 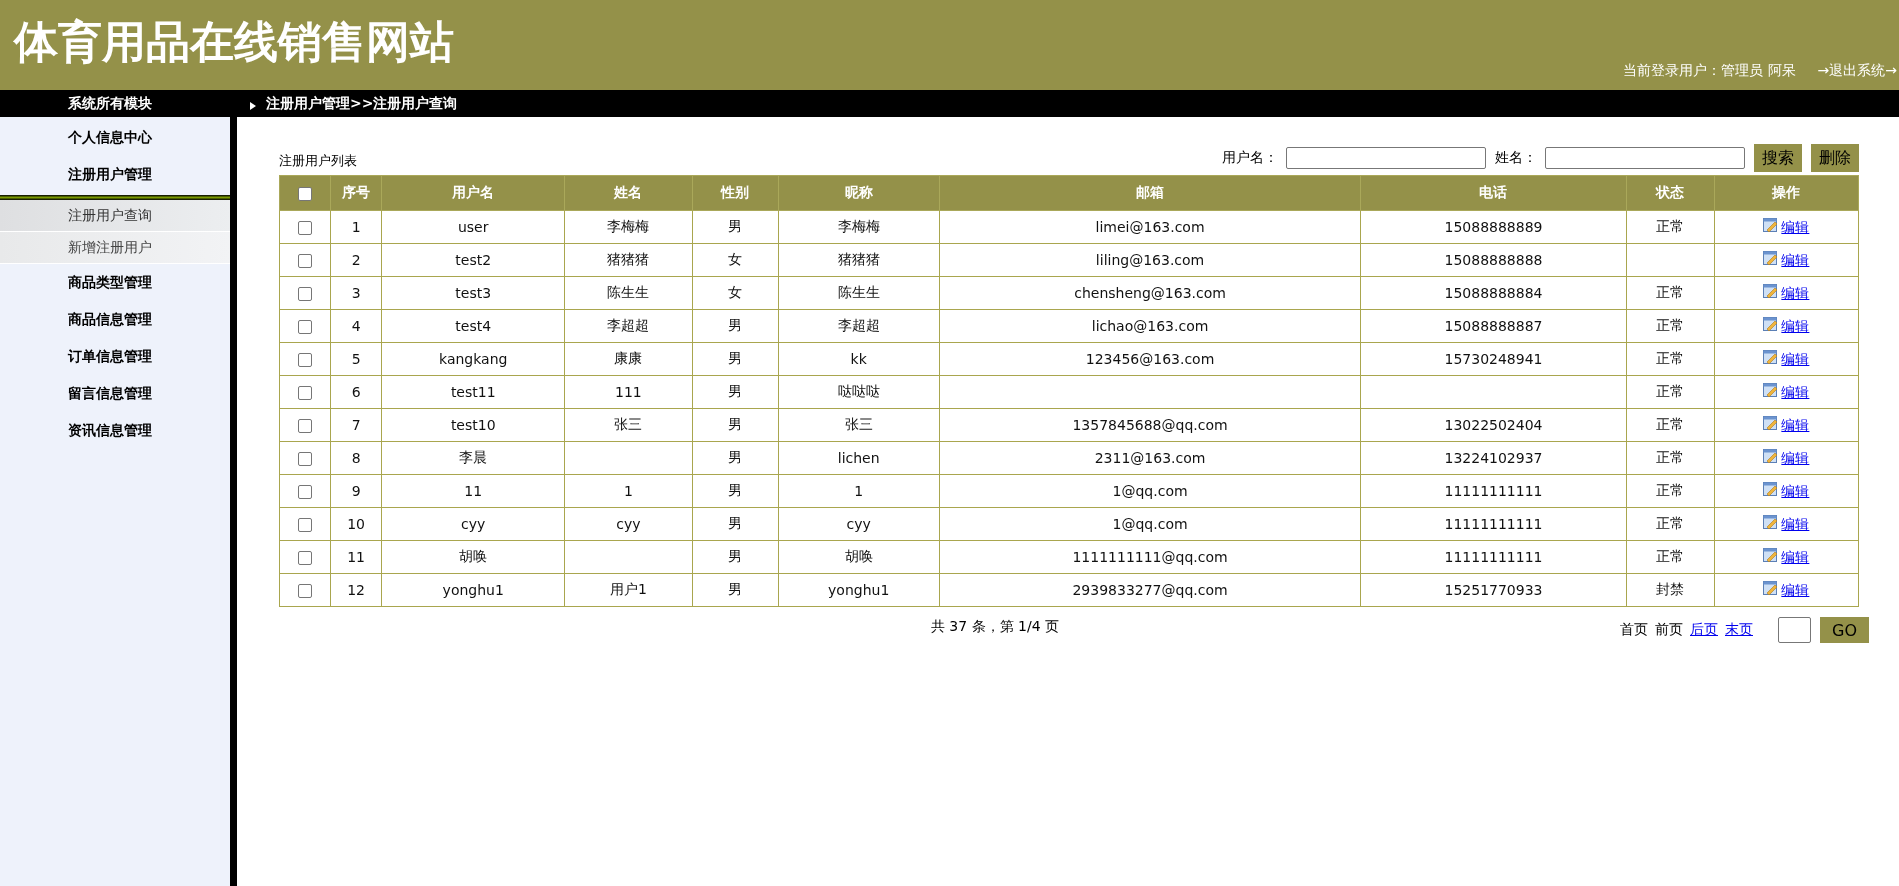 I want to click on table-cell: test3, so click(x=473, y=293).